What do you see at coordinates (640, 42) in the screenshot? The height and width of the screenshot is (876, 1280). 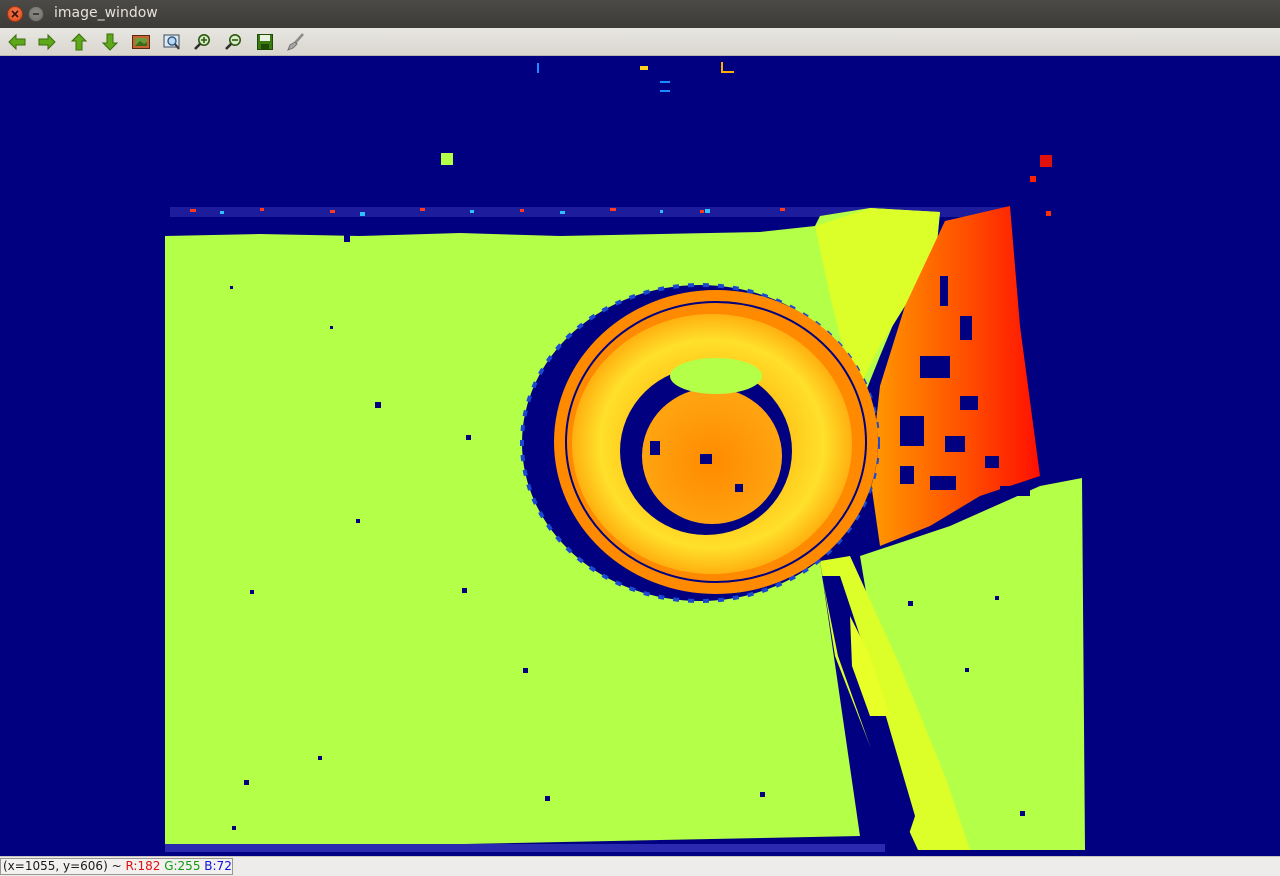 I see `toolbar` at bounding box center [640, 42].